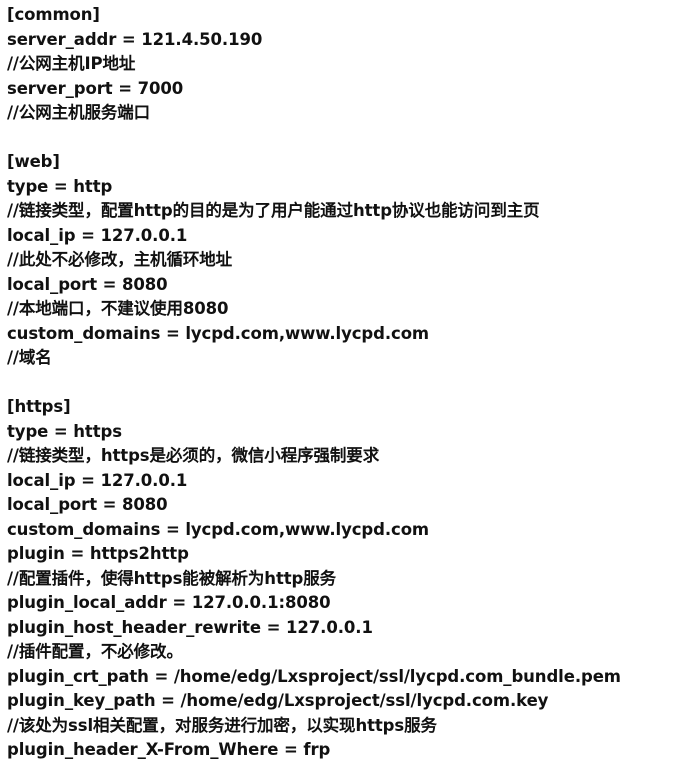 The image size is (693, 782). What do you see at coordinates (172, 578) in the screenshot?
I see `comment-line: //配置插件，使得https能被解析为http服务` at bounding box center [172, 578].